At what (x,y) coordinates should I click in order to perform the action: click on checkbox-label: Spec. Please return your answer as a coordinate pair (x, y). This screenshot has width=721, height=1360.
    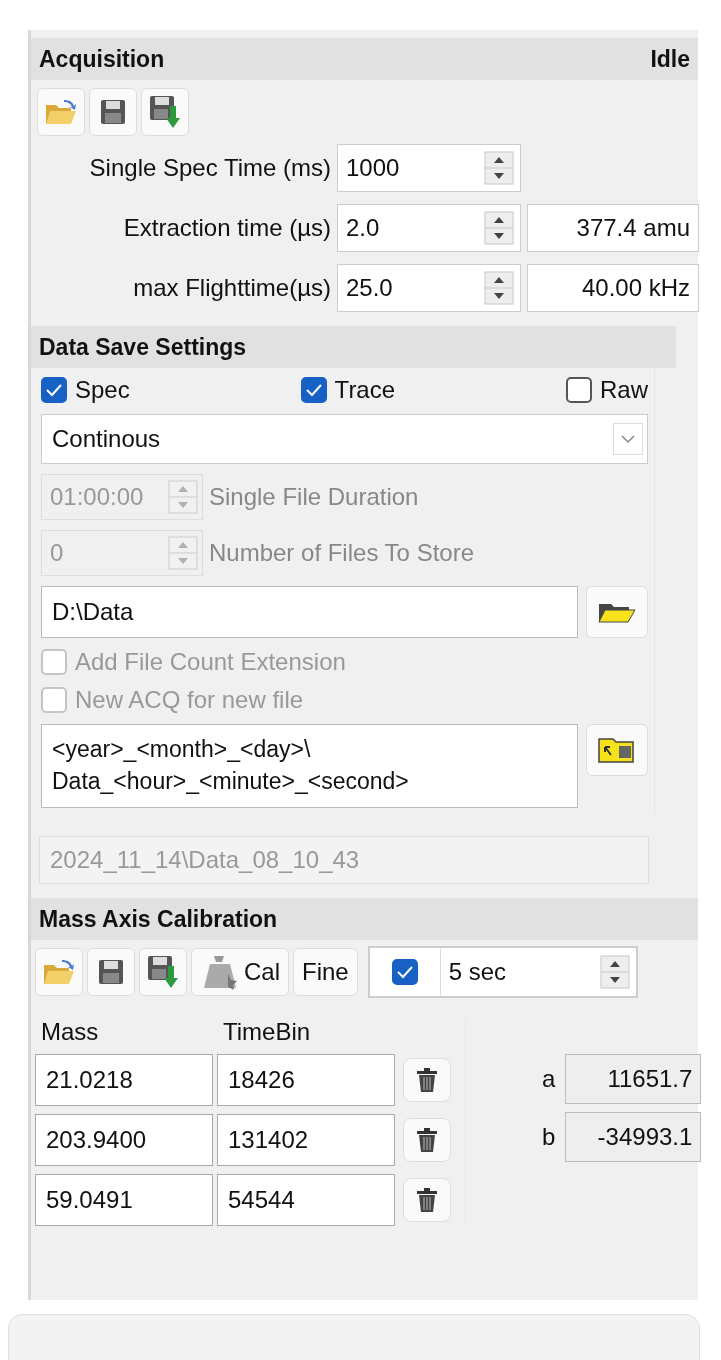
    Looking at the image, I should click on (102, 390).